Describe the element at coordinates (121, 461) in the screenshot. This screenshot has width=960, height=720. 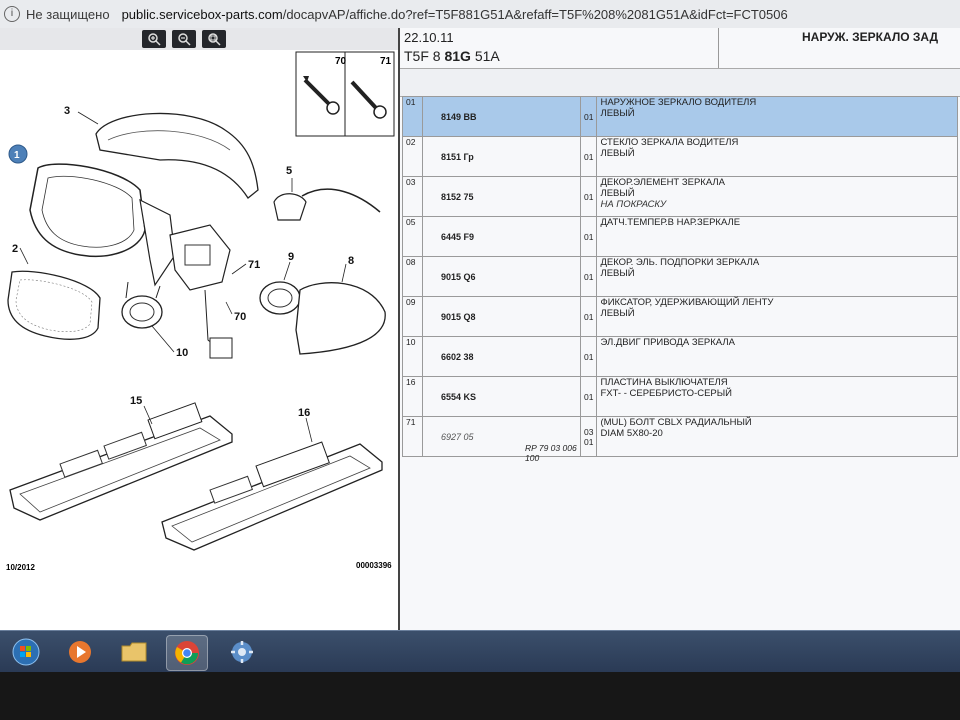
I see `part-15-switch-panel` at that location.